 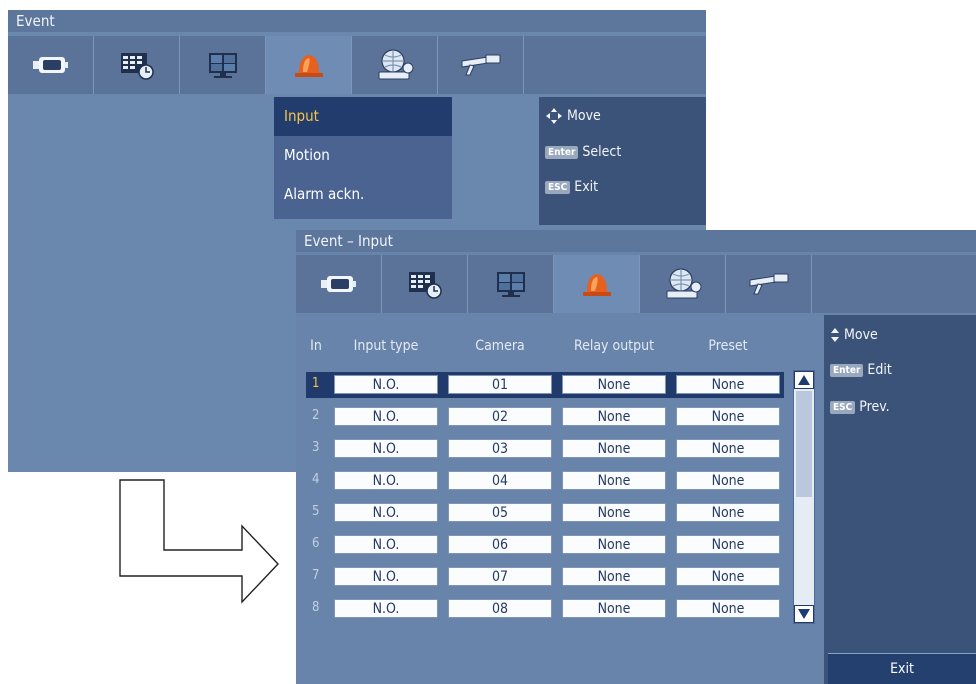 I want to click on camera-field: 03, so click(x=500, y=448).